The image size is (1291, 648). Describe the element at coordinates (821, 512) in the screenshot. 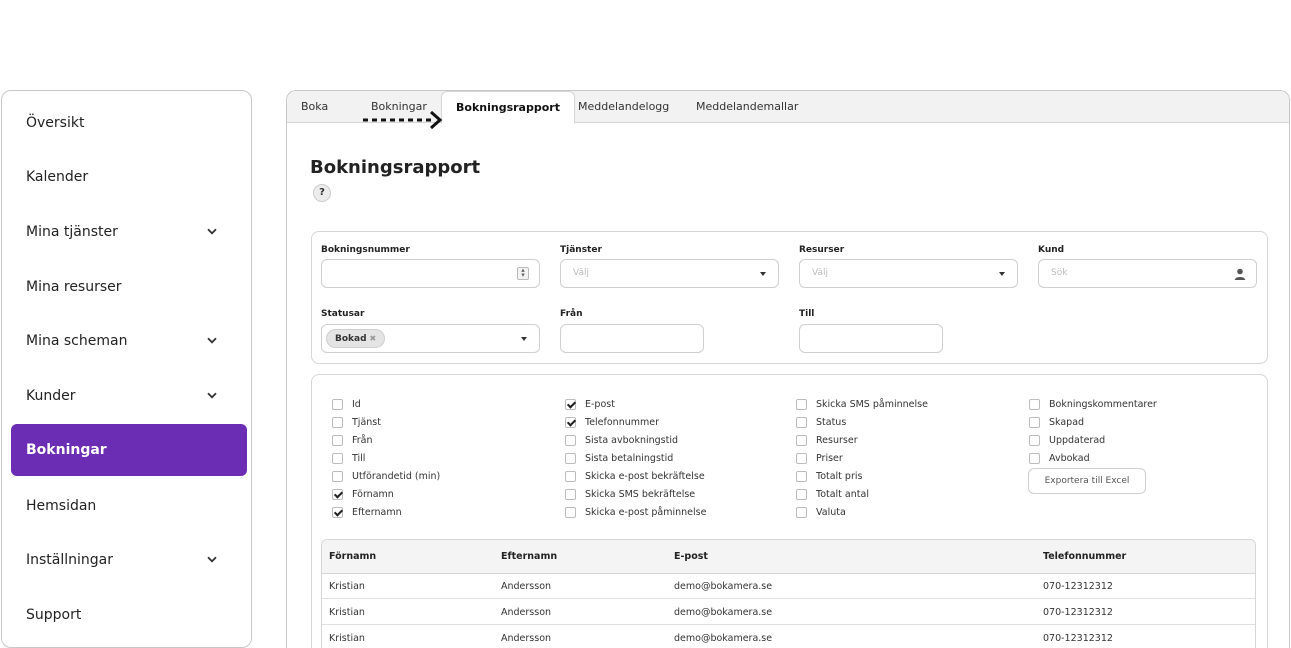

I see `column-option-valuta: Valuta` at that location.